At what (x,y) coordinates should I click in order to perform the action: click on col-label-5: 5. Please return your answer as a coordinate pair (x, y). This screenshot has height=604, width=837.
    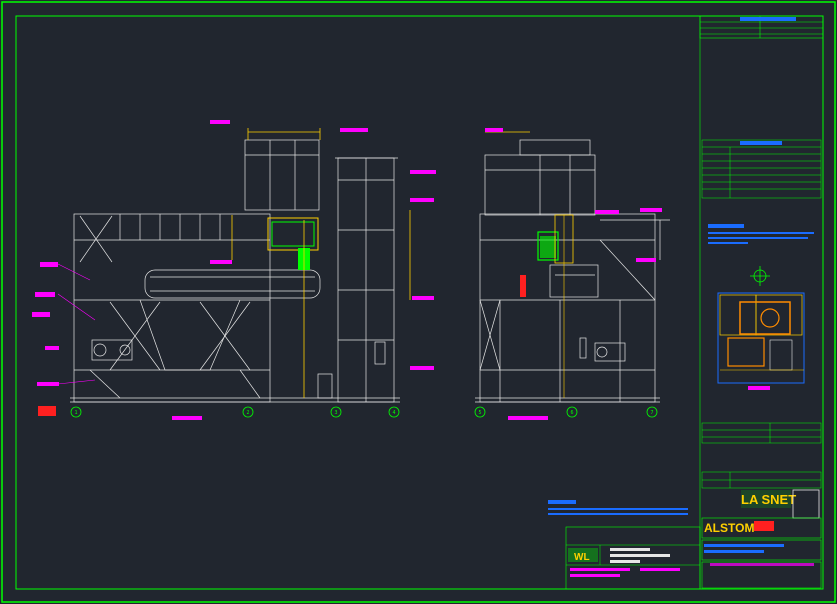
    Looking at the image, I should click on (479, 413).